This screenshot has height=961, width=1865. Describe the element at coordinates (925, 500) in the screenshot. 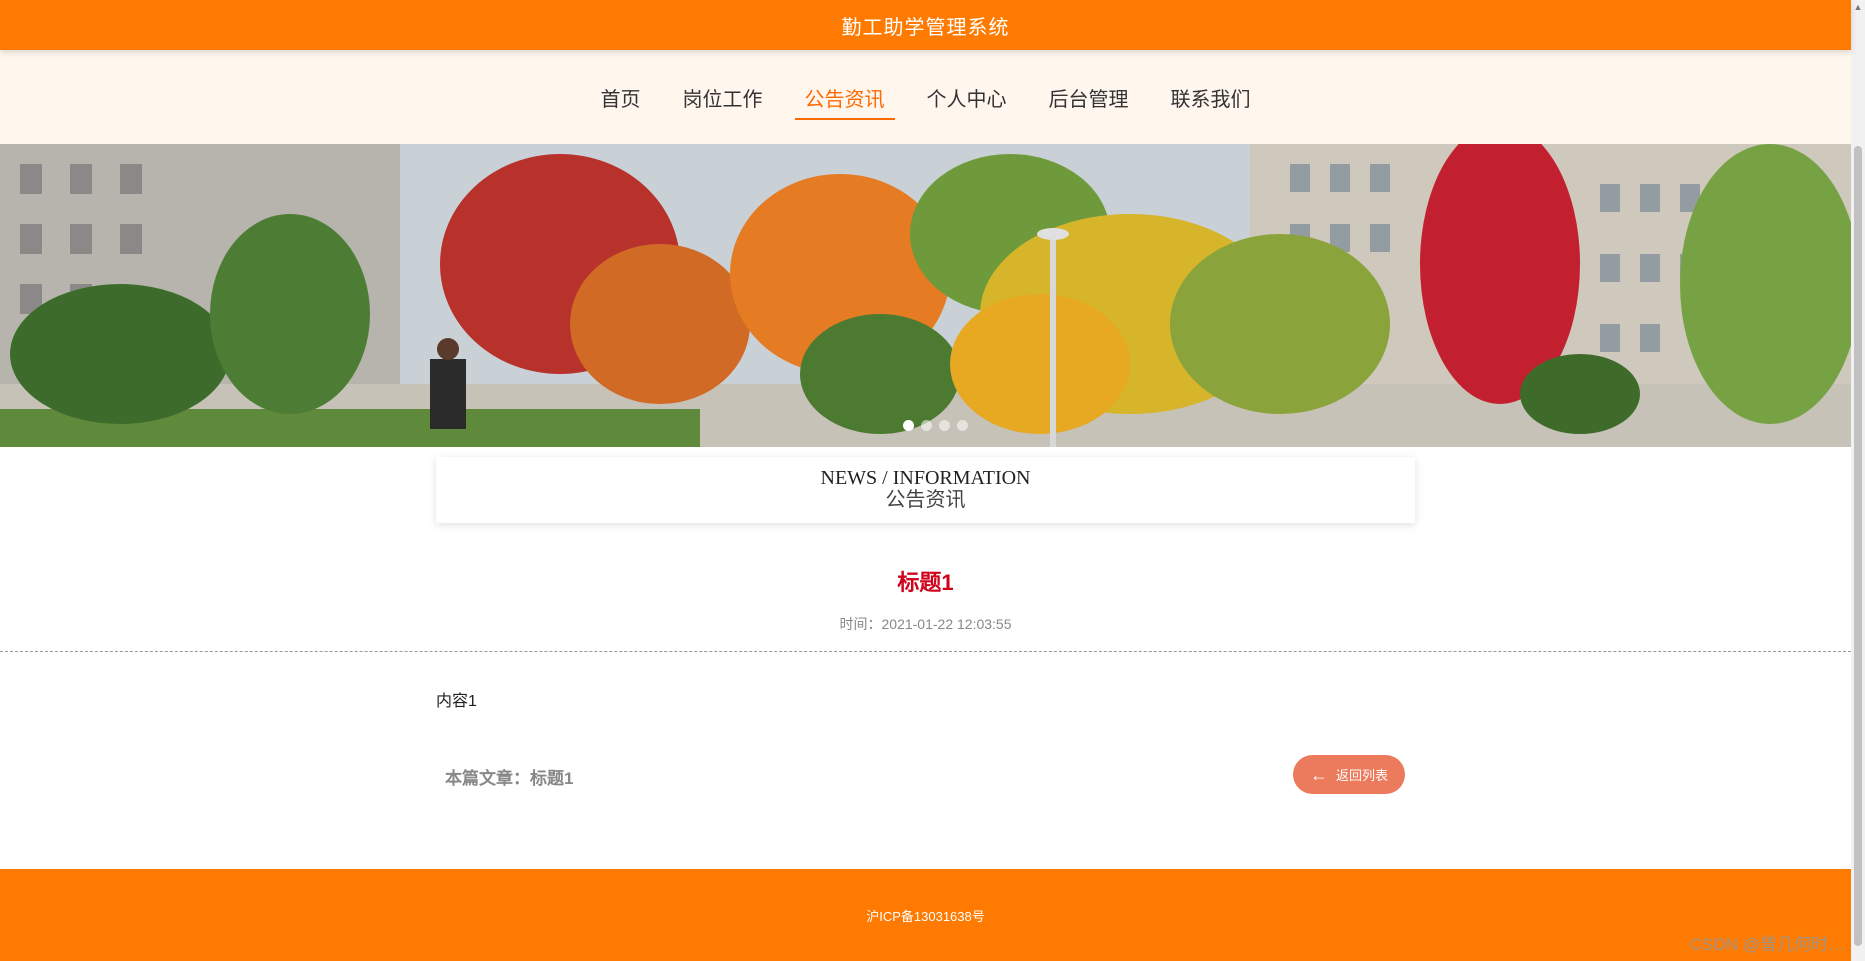

I see `section-title-cn: 公告资讯` at that location.